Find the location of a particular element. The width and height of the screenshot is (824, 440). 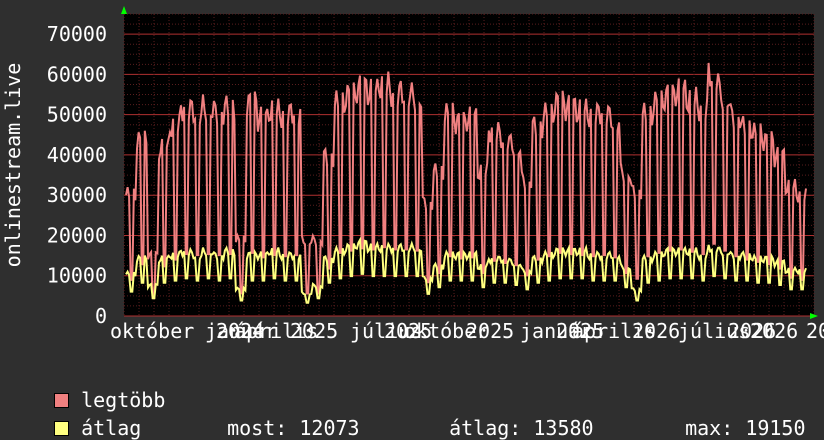

stat-most-value: 12073 is located at coordinates (329, 428).